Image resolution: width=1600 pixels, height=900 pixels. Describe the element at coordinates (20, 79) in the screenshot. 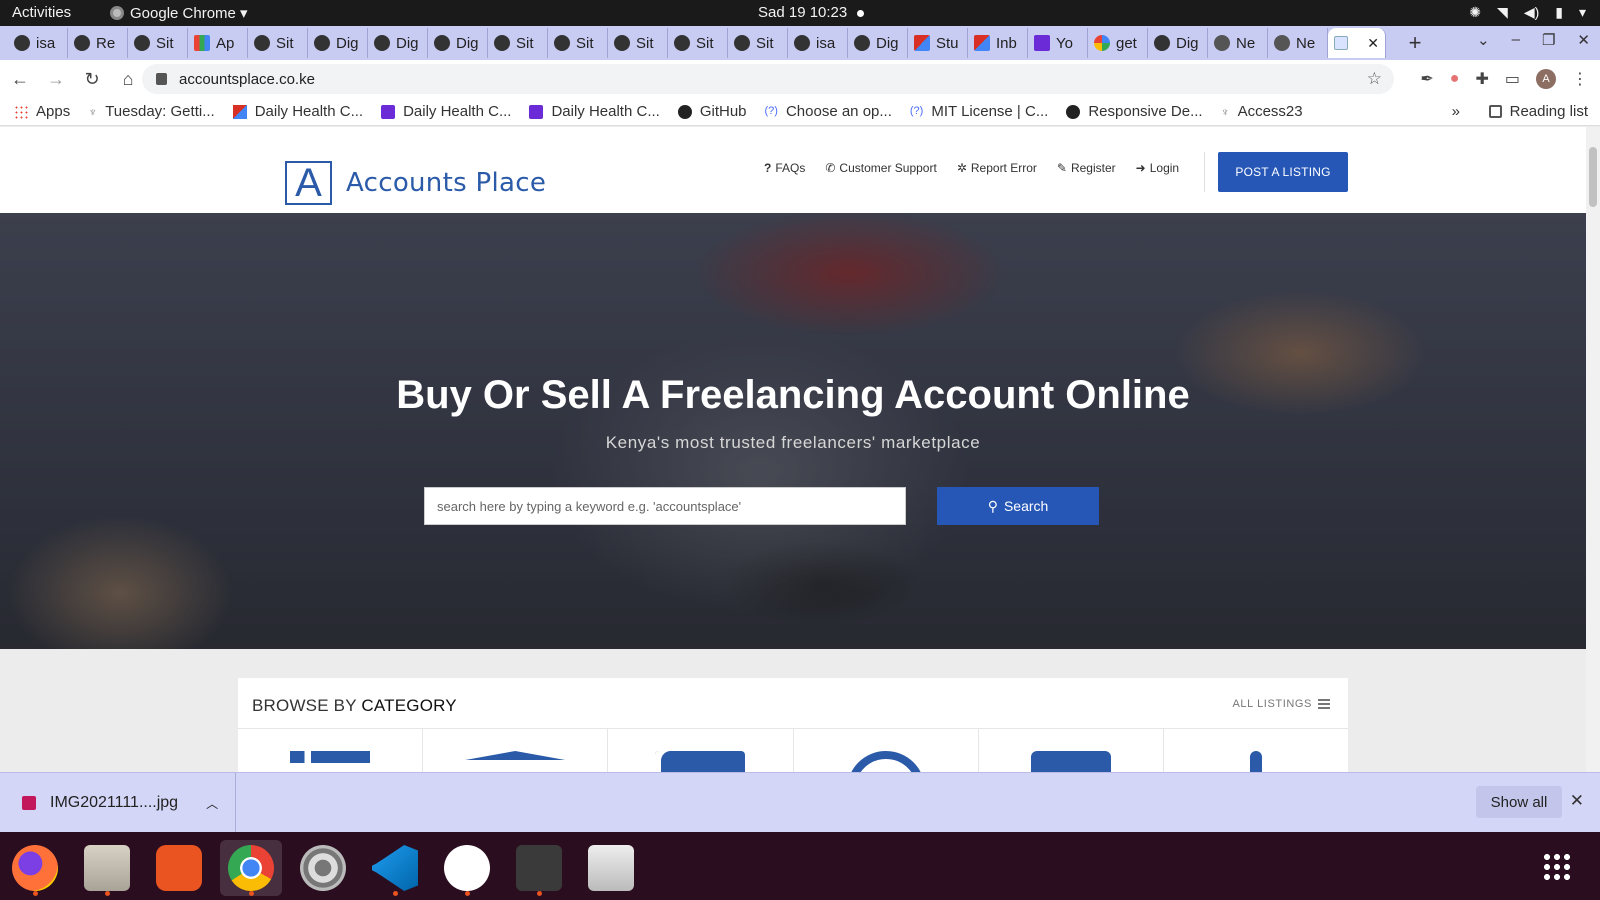

I see `back-icon: ←` at that location.